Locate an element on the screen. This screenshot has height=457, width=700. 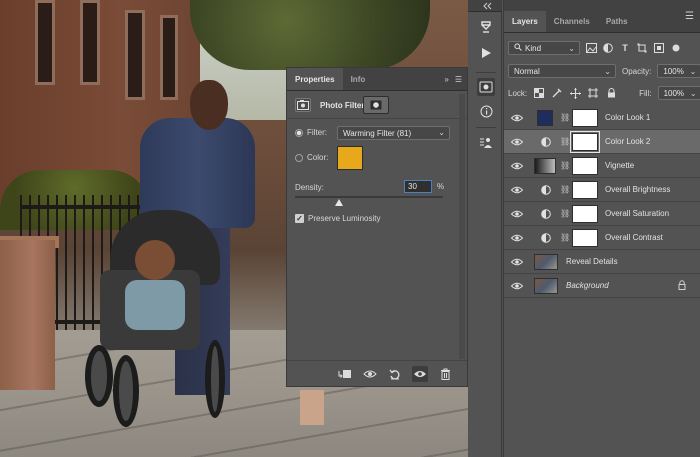
play-action-icon is located at coordinates (486, 53).